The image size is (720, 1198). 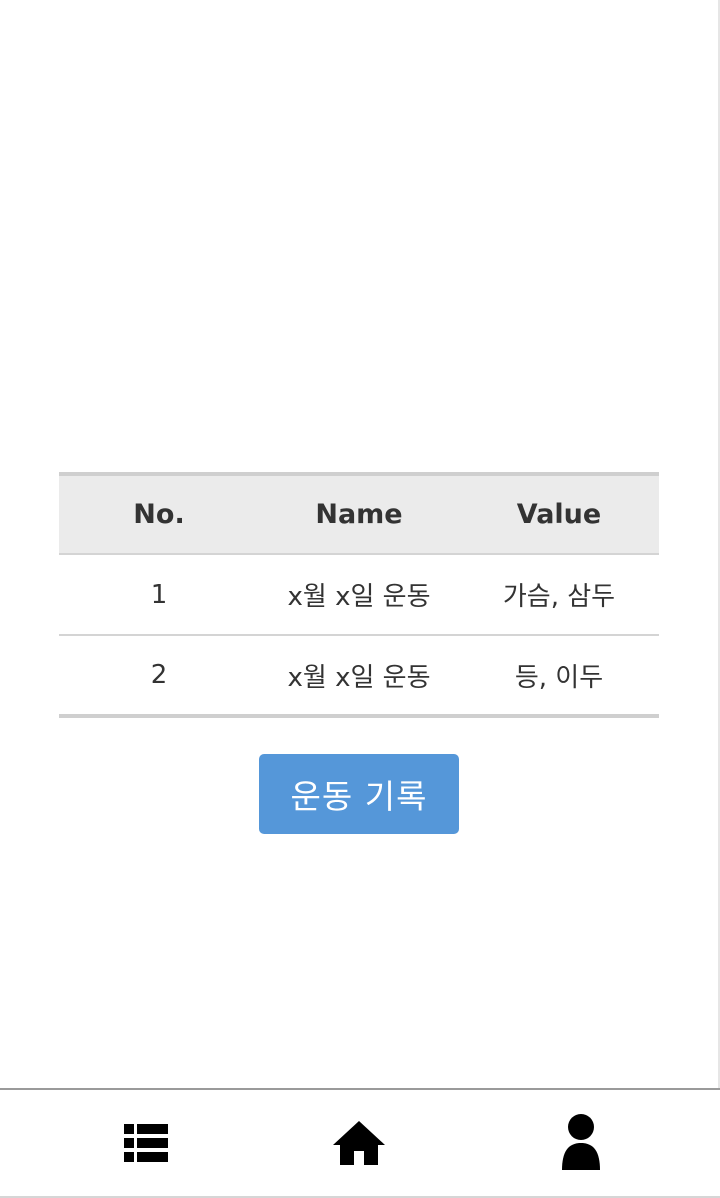 I want to click on cell-no: 1, so click(x=159, y=595).